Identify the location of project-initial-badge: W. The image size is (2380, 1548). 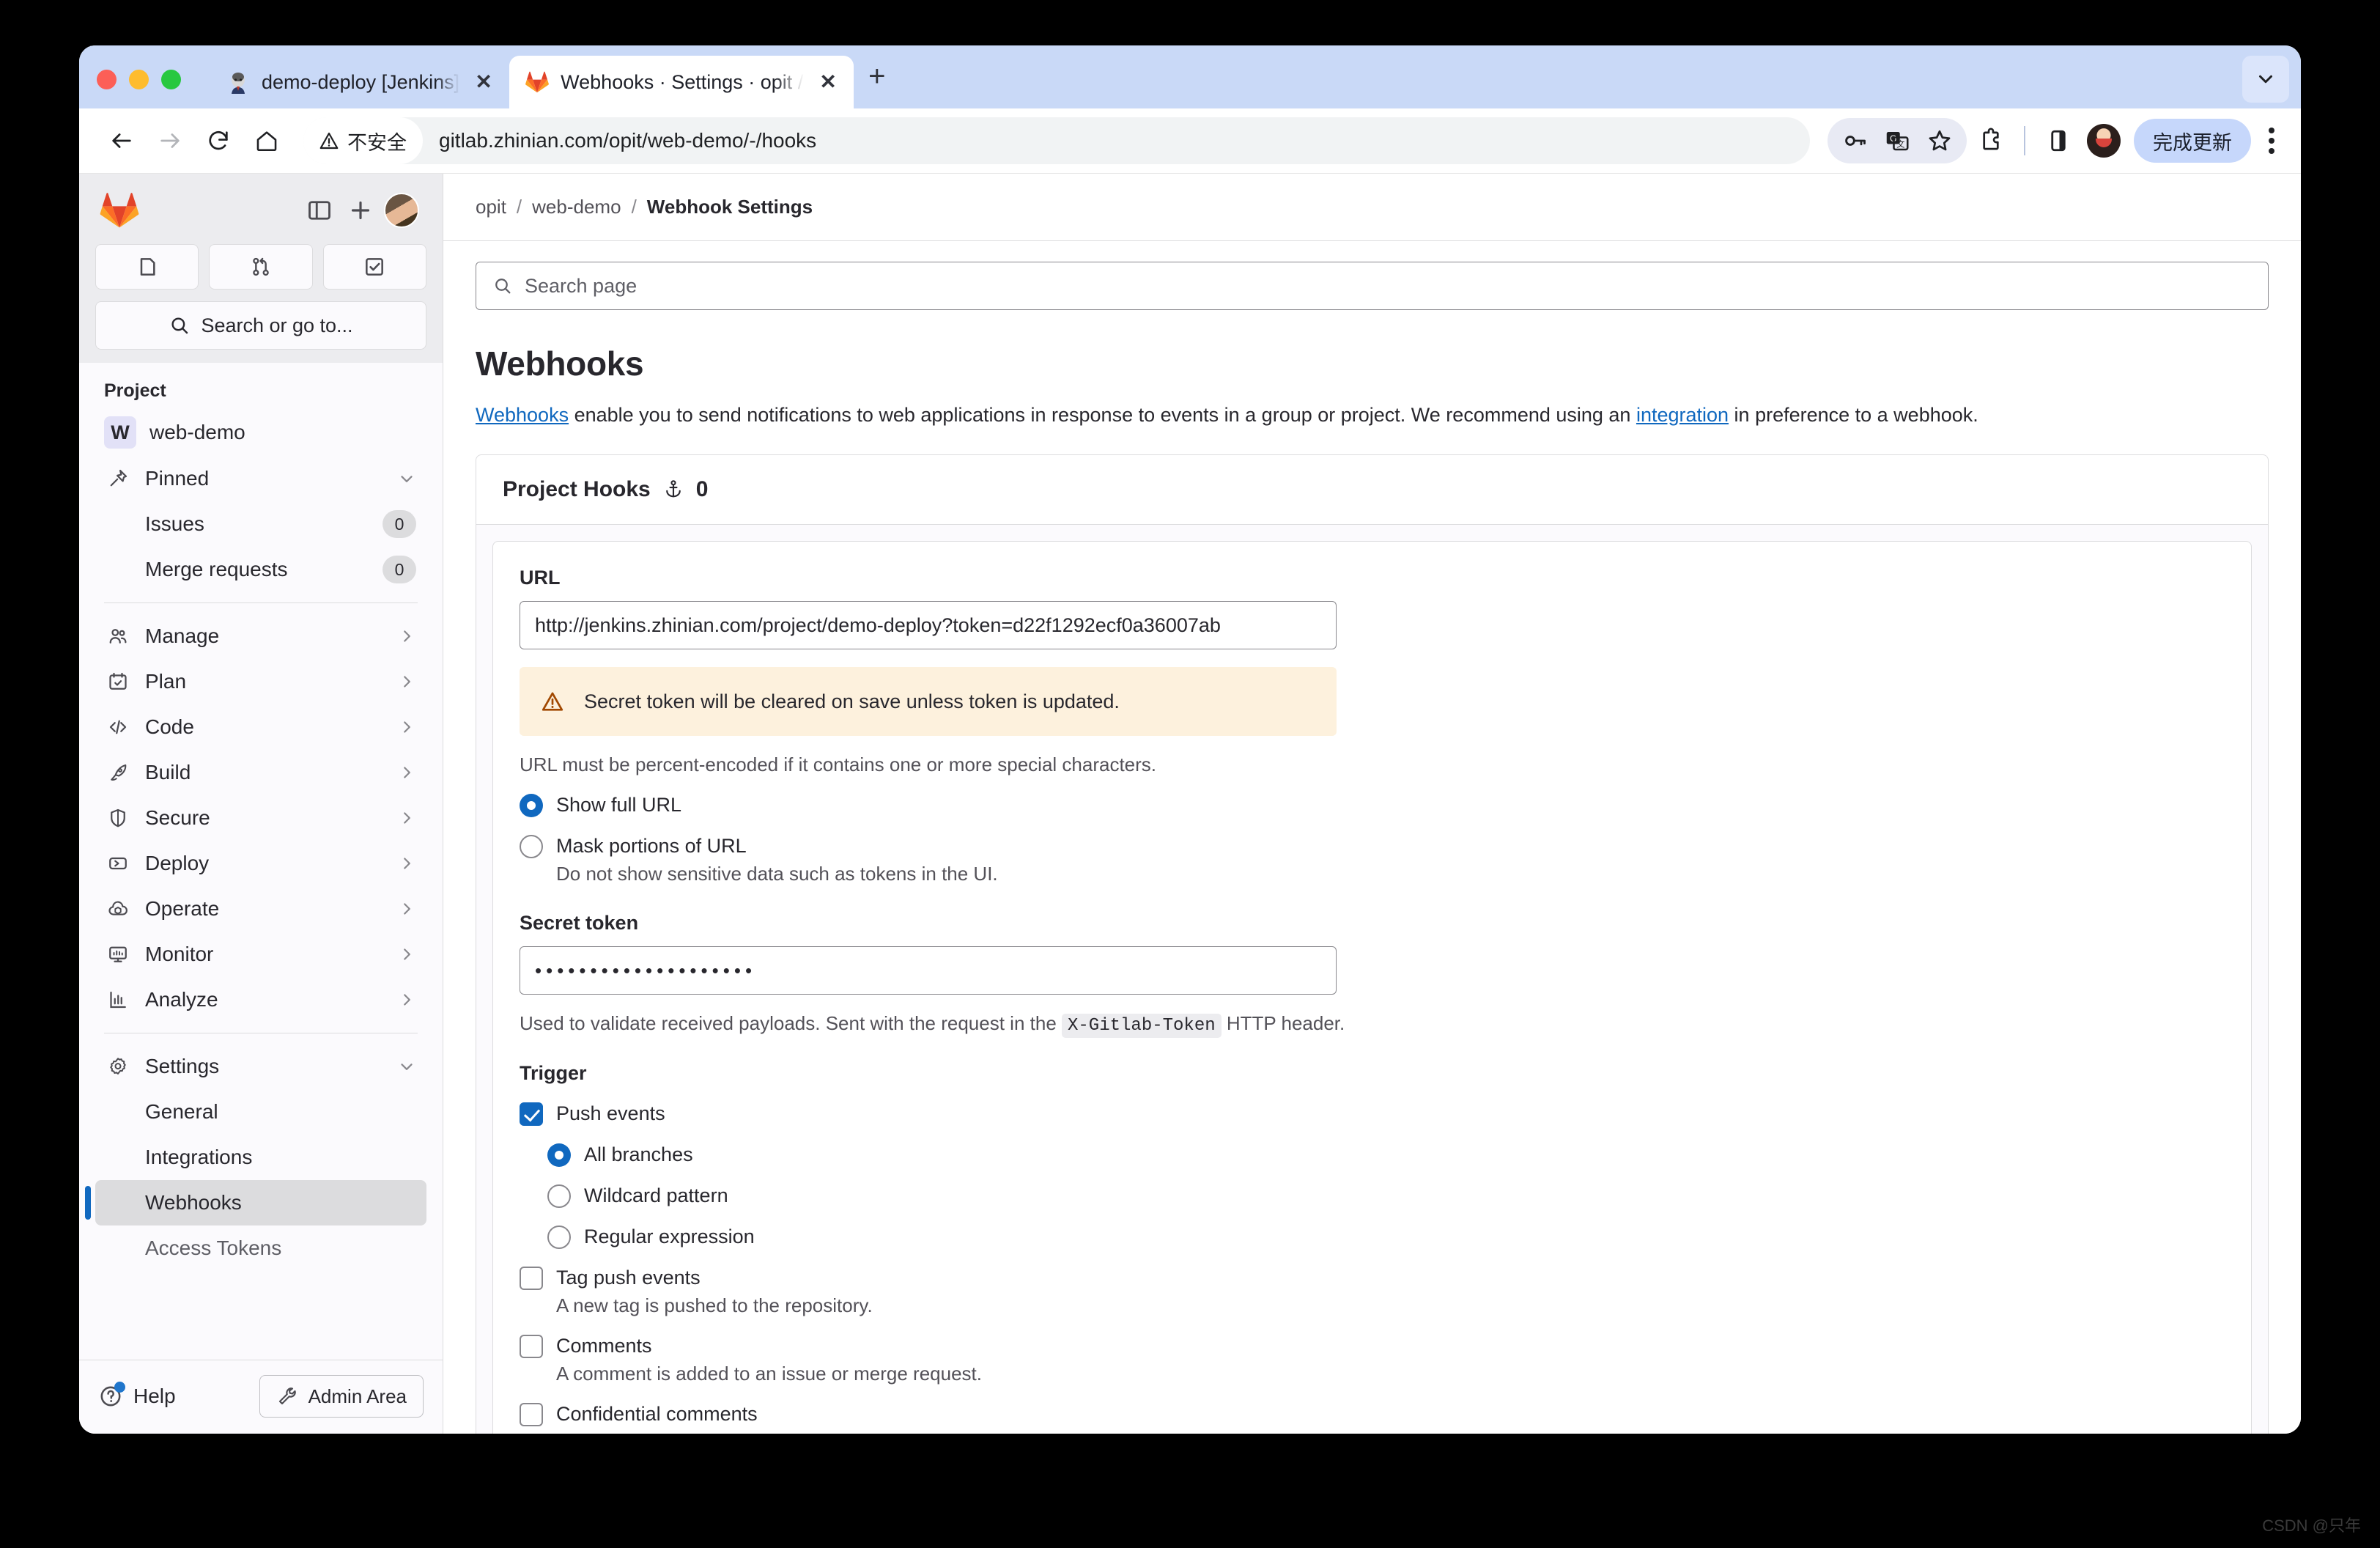
(120, 432).